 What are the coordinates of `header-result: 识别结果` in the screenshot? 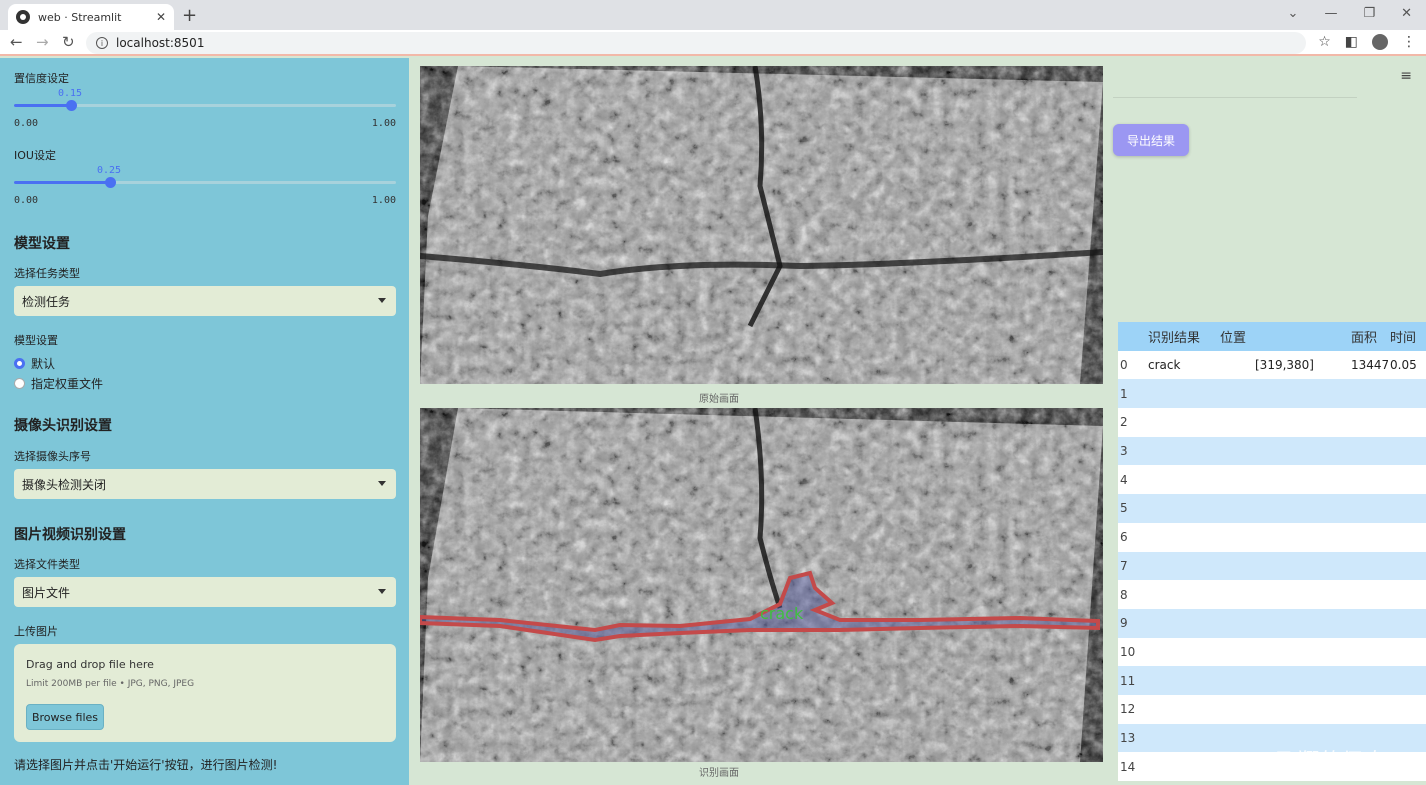 It's located at (1181, 336).